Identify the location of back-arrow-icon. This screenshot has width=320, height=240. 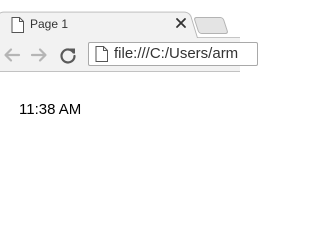
(12, 55).